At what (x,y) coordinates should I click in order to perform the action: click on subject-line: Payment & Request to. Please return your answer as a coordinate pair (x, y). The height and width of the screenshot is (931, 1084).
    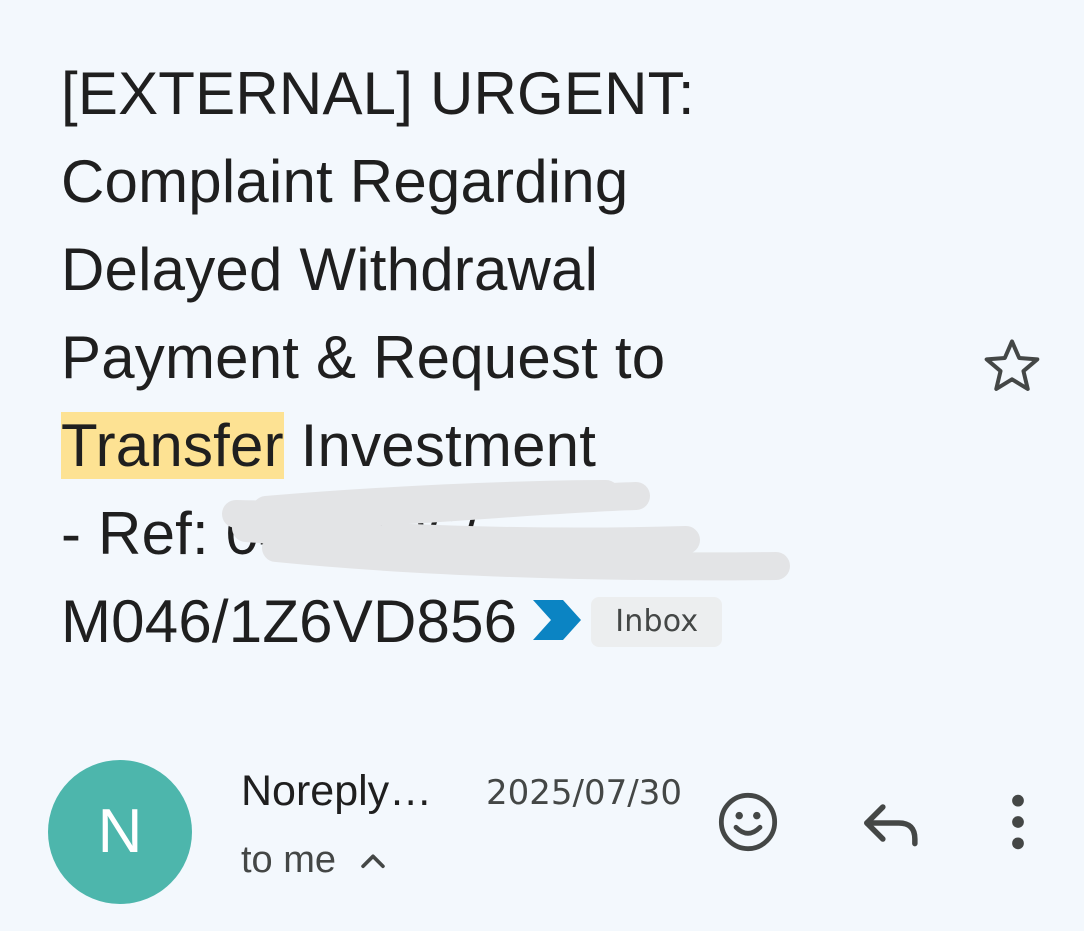
    Looking at the image, I should click on (363, 357).